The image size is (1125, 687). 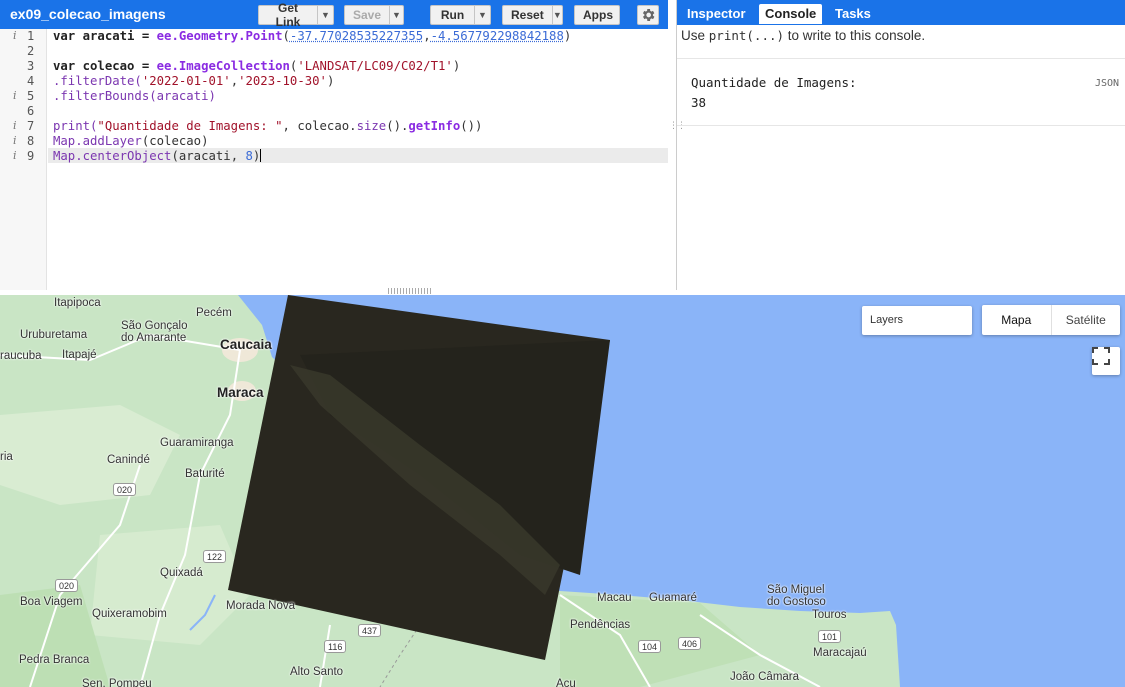 What do you see at coordinates (154, 326) in the screenshot?
I see `place-label: São Gonçalo` at bounding box center [154, 326].